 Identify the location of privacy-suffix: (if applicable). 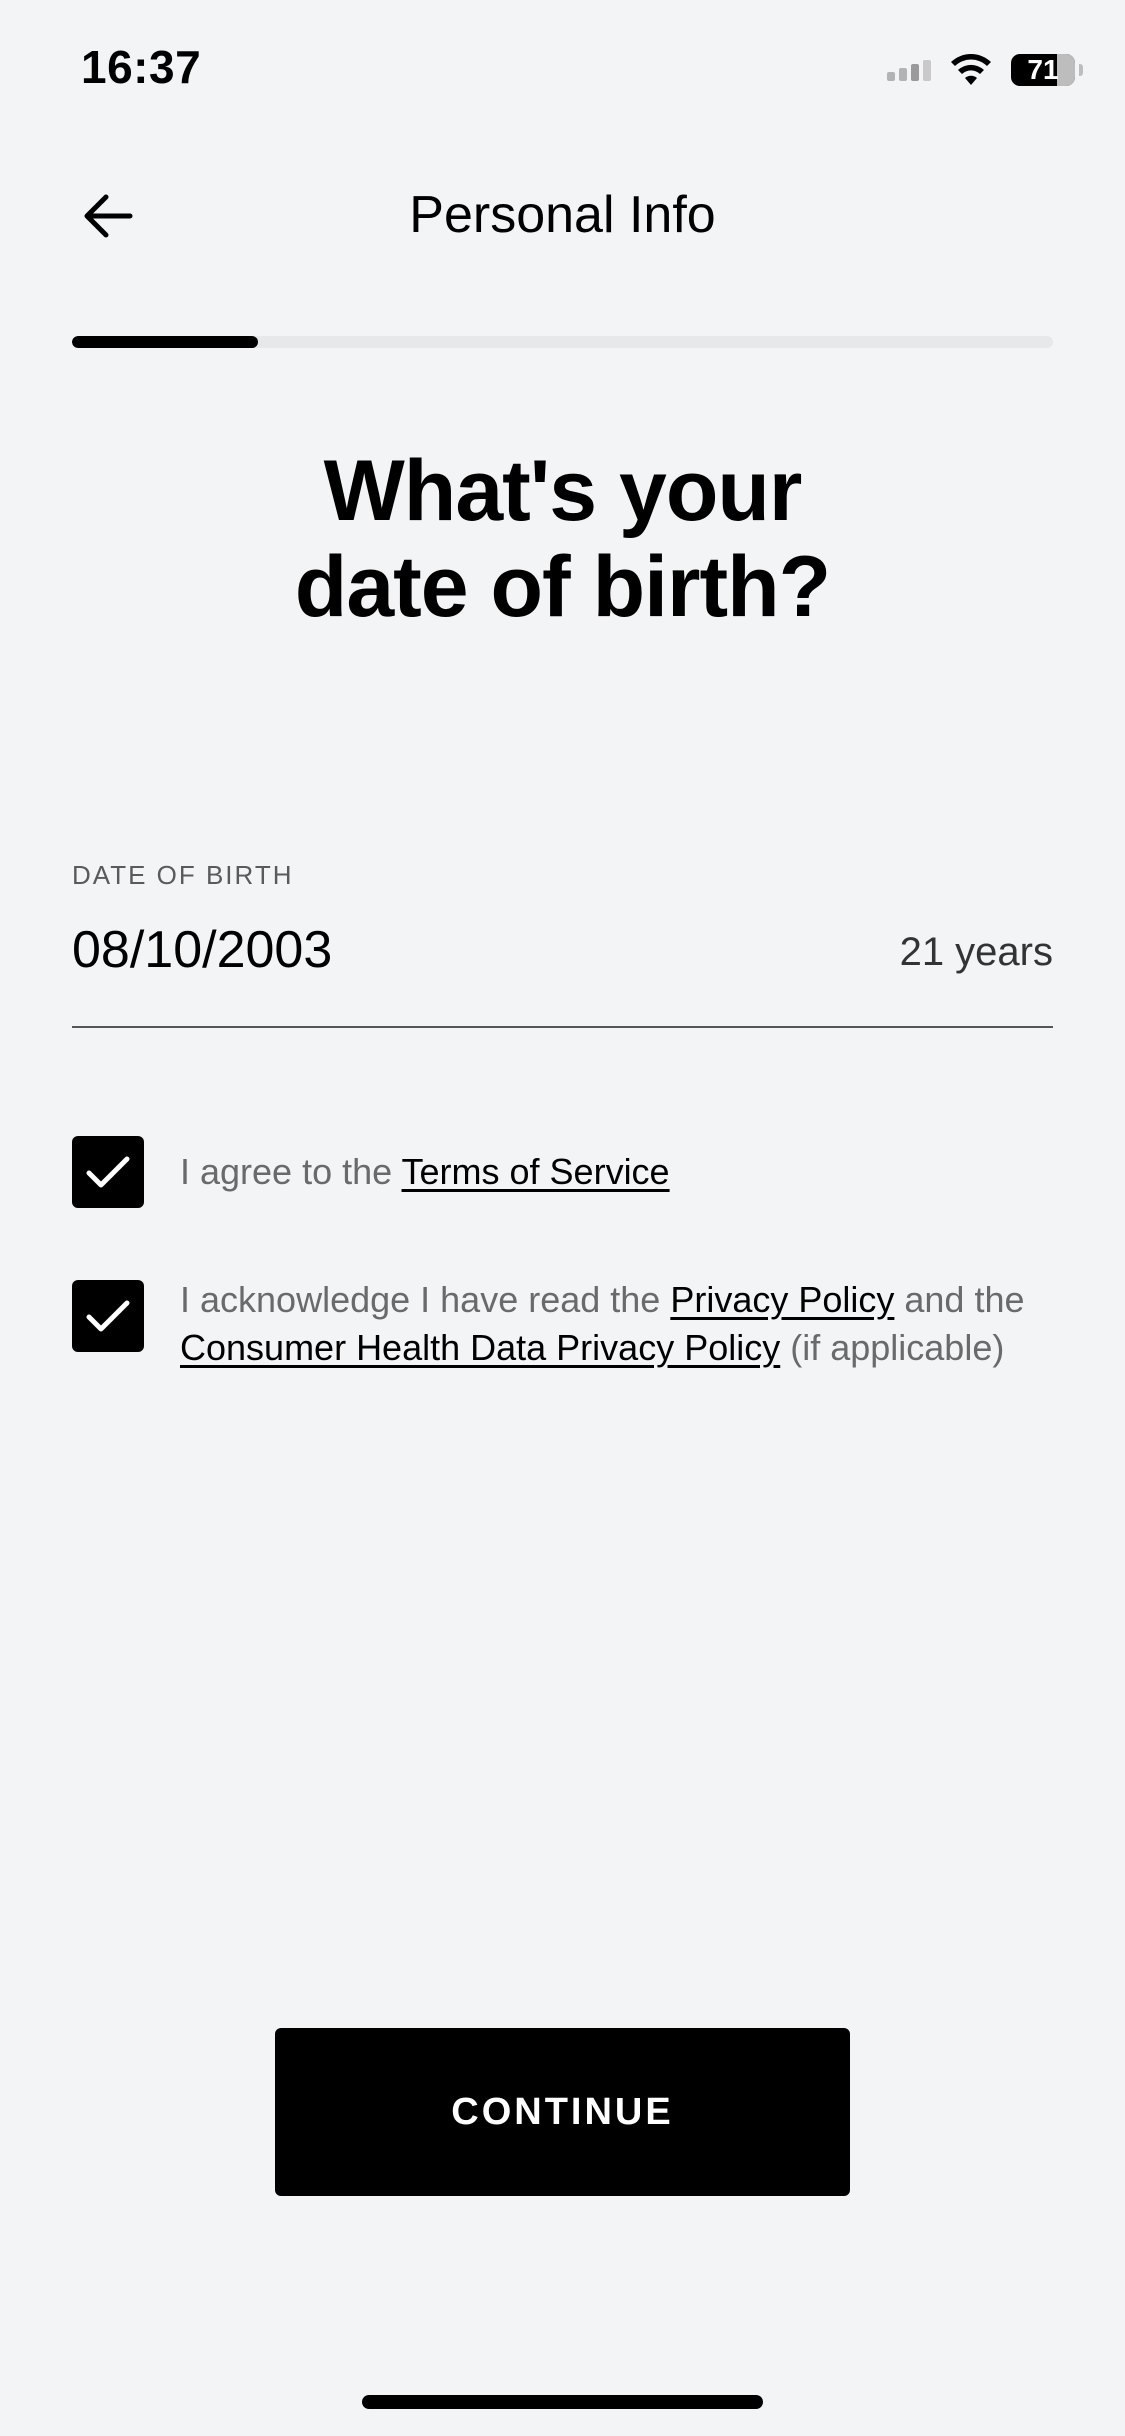
(892, 1347).